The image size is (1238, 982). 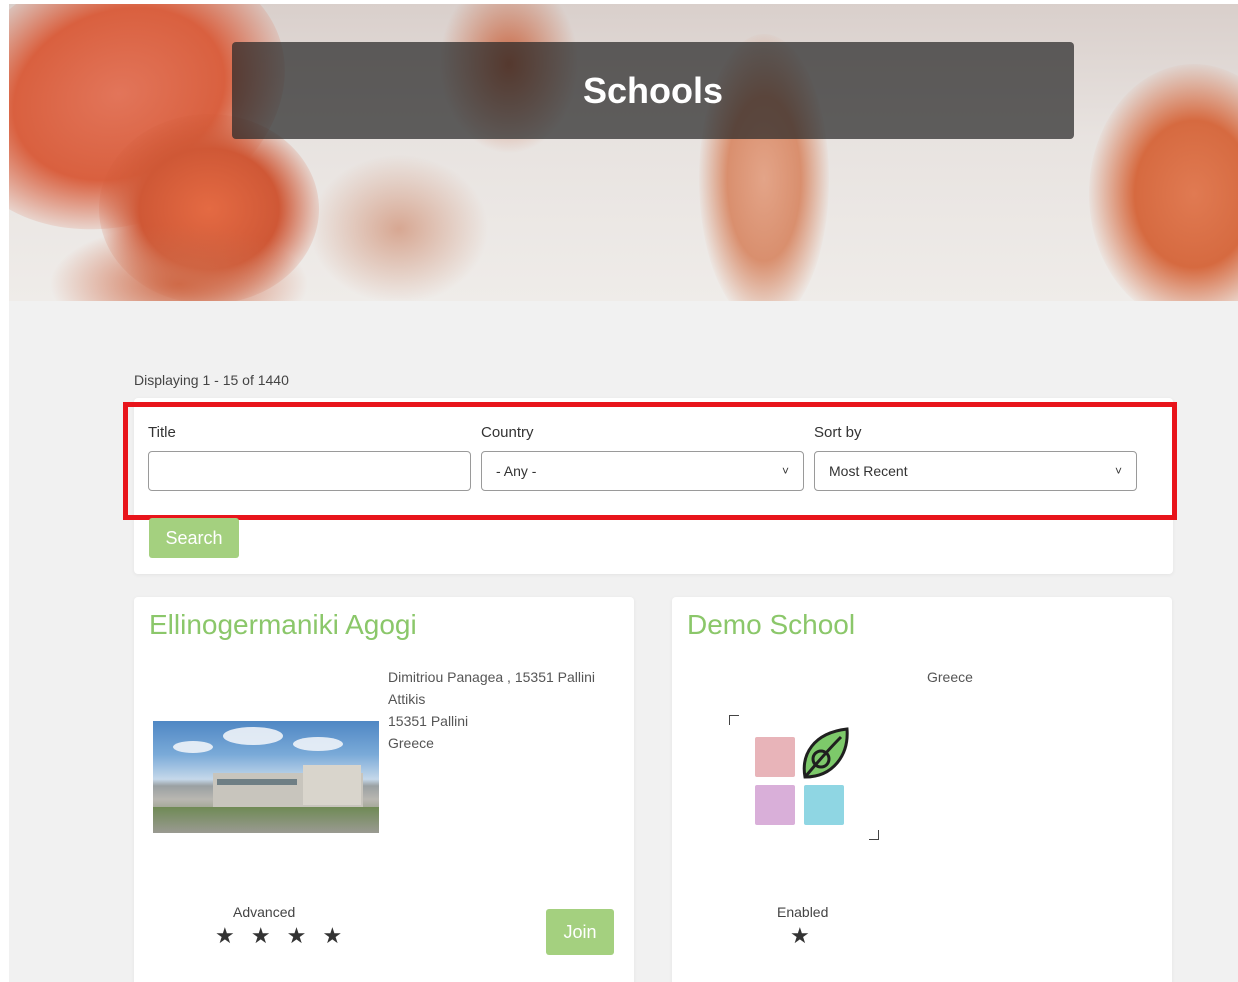 What do you see at coordinates (266, 777) in the screenshot?
I see `school-photo` at bounding box center [266, 777].